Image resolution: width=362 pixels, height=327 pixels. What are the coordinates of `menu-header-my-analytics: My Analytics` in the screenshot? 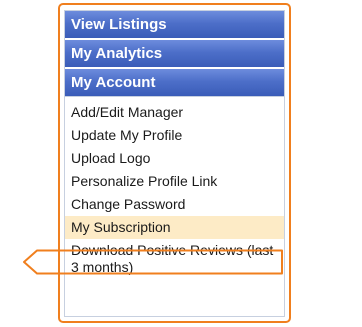 It's located at (174, 54).